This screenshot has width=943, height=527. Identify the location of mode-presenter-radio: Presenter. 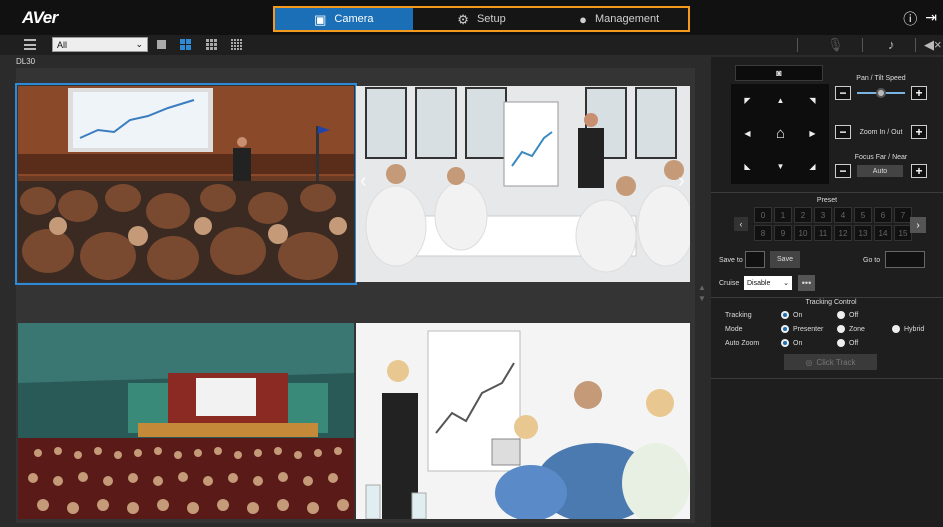
(802, 329).